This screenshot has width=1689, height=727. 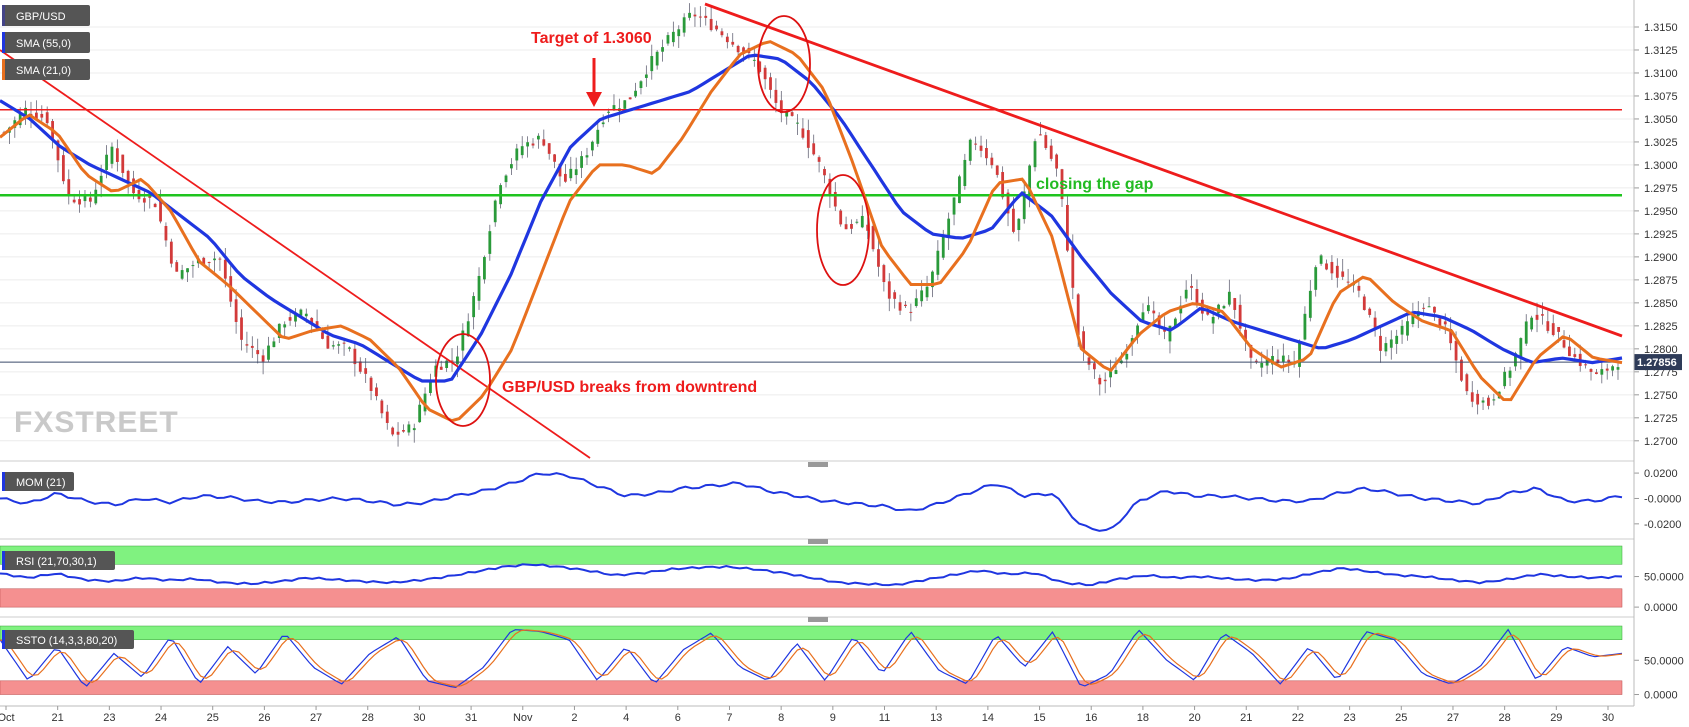 I want to click on stochastic-panel: 50.0000 0.0000 SSTO (14,3,3,80,20), so click(x=842, y=663).